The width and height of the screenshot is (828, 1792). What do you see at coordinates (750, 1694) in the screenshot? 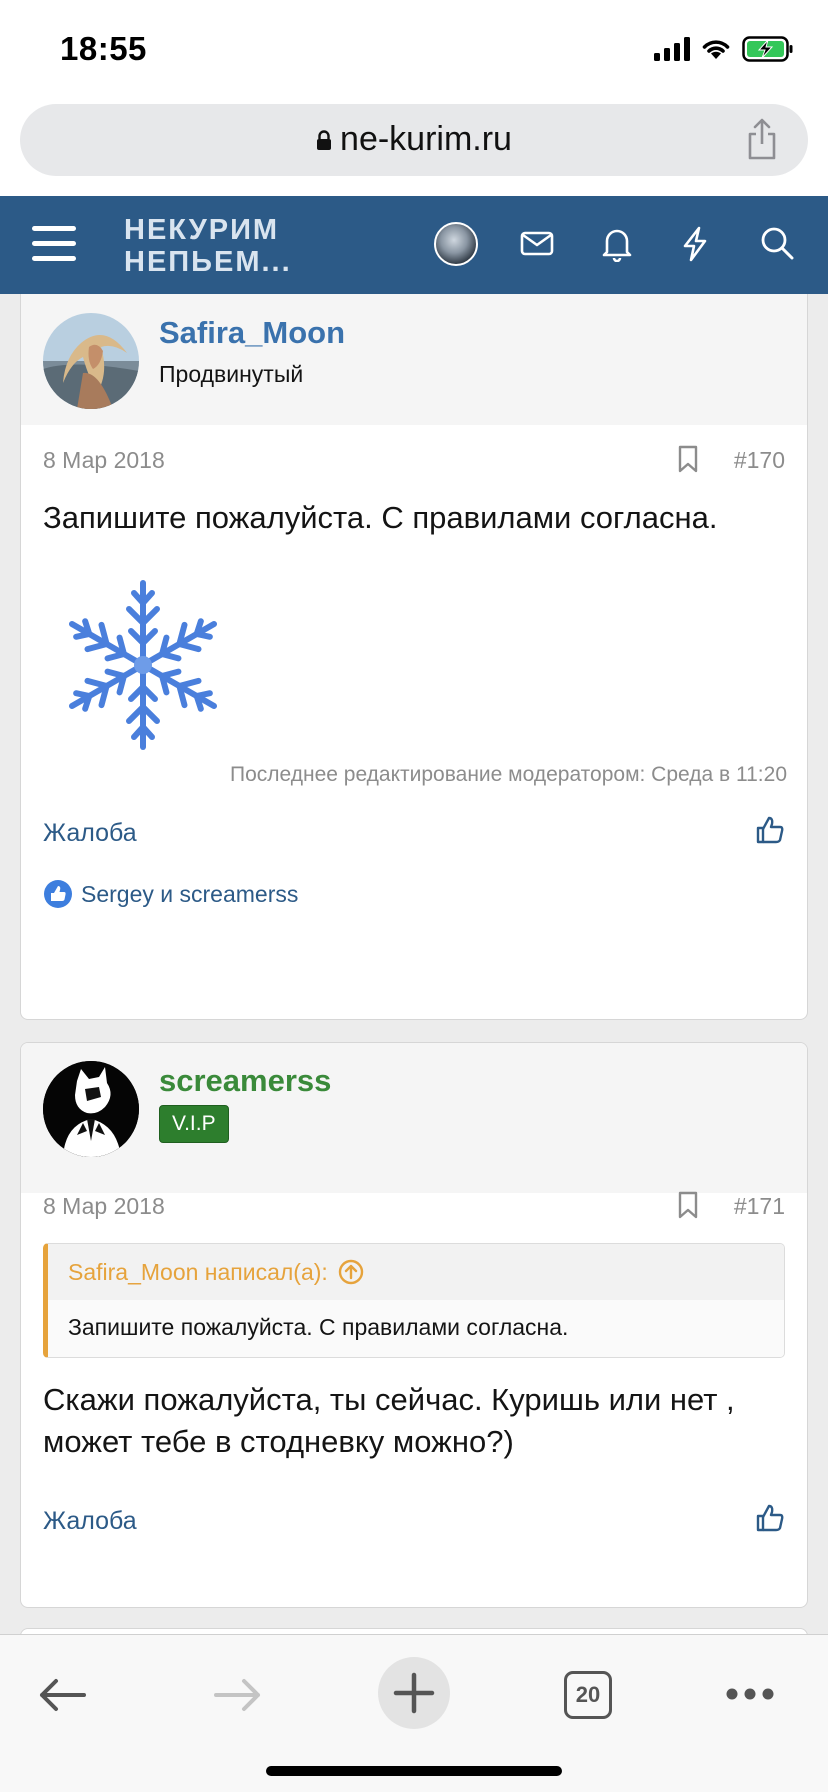
I see `more-icon` at bounding box center [750, 1694].